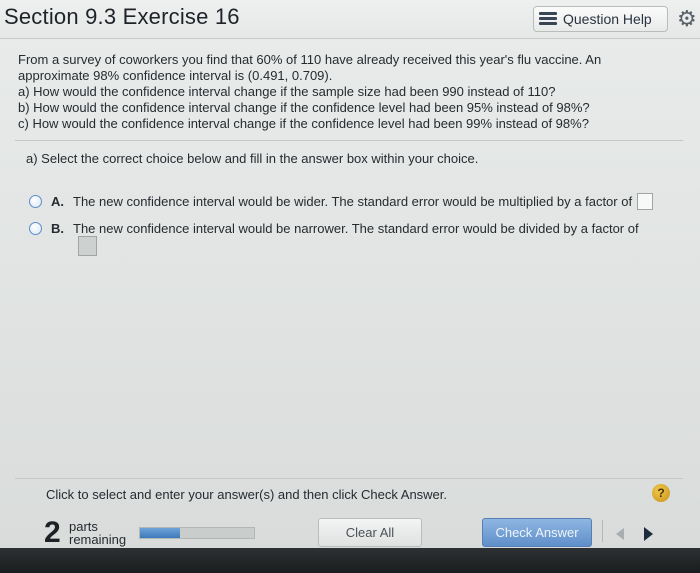 Image resolution: width=700 pixels, height=573 pixels. What do you see at coordinates (350, 19) in the screenshot?
I see `header-bar: Section 9.3 Exercise 16 Question Help ⚙` at bounding box center [350, 19].